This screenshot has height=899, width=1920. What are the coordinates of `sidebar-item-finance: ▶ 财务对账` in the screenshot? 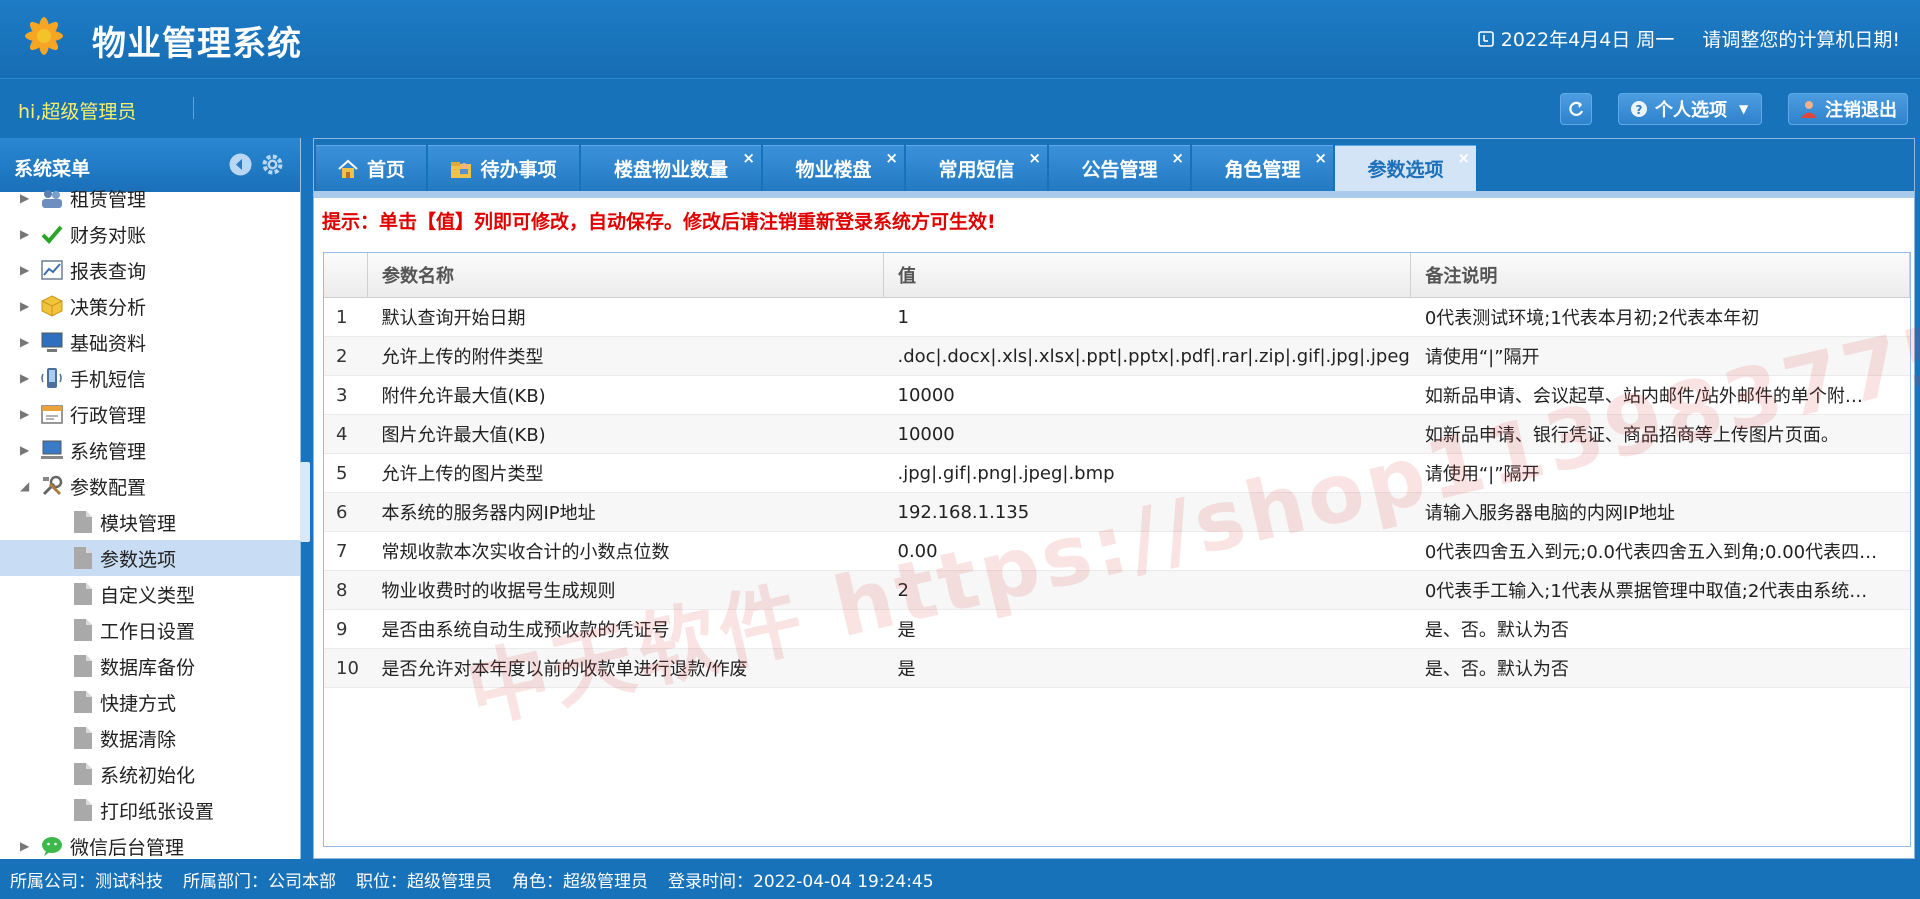 It's located at (150, 234).